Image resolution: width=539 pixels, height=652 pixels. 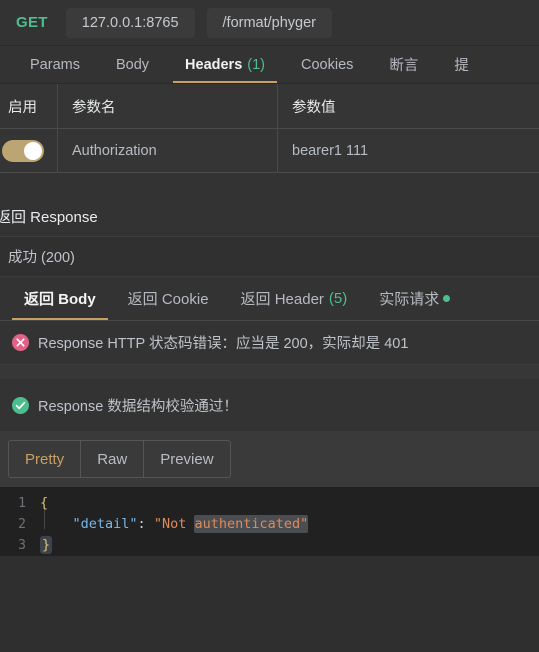 What do you see at coordinates (45, 459) in the screenshot?
I see `view-mode-pretty: Pretty` at bounding box center [45, 459].